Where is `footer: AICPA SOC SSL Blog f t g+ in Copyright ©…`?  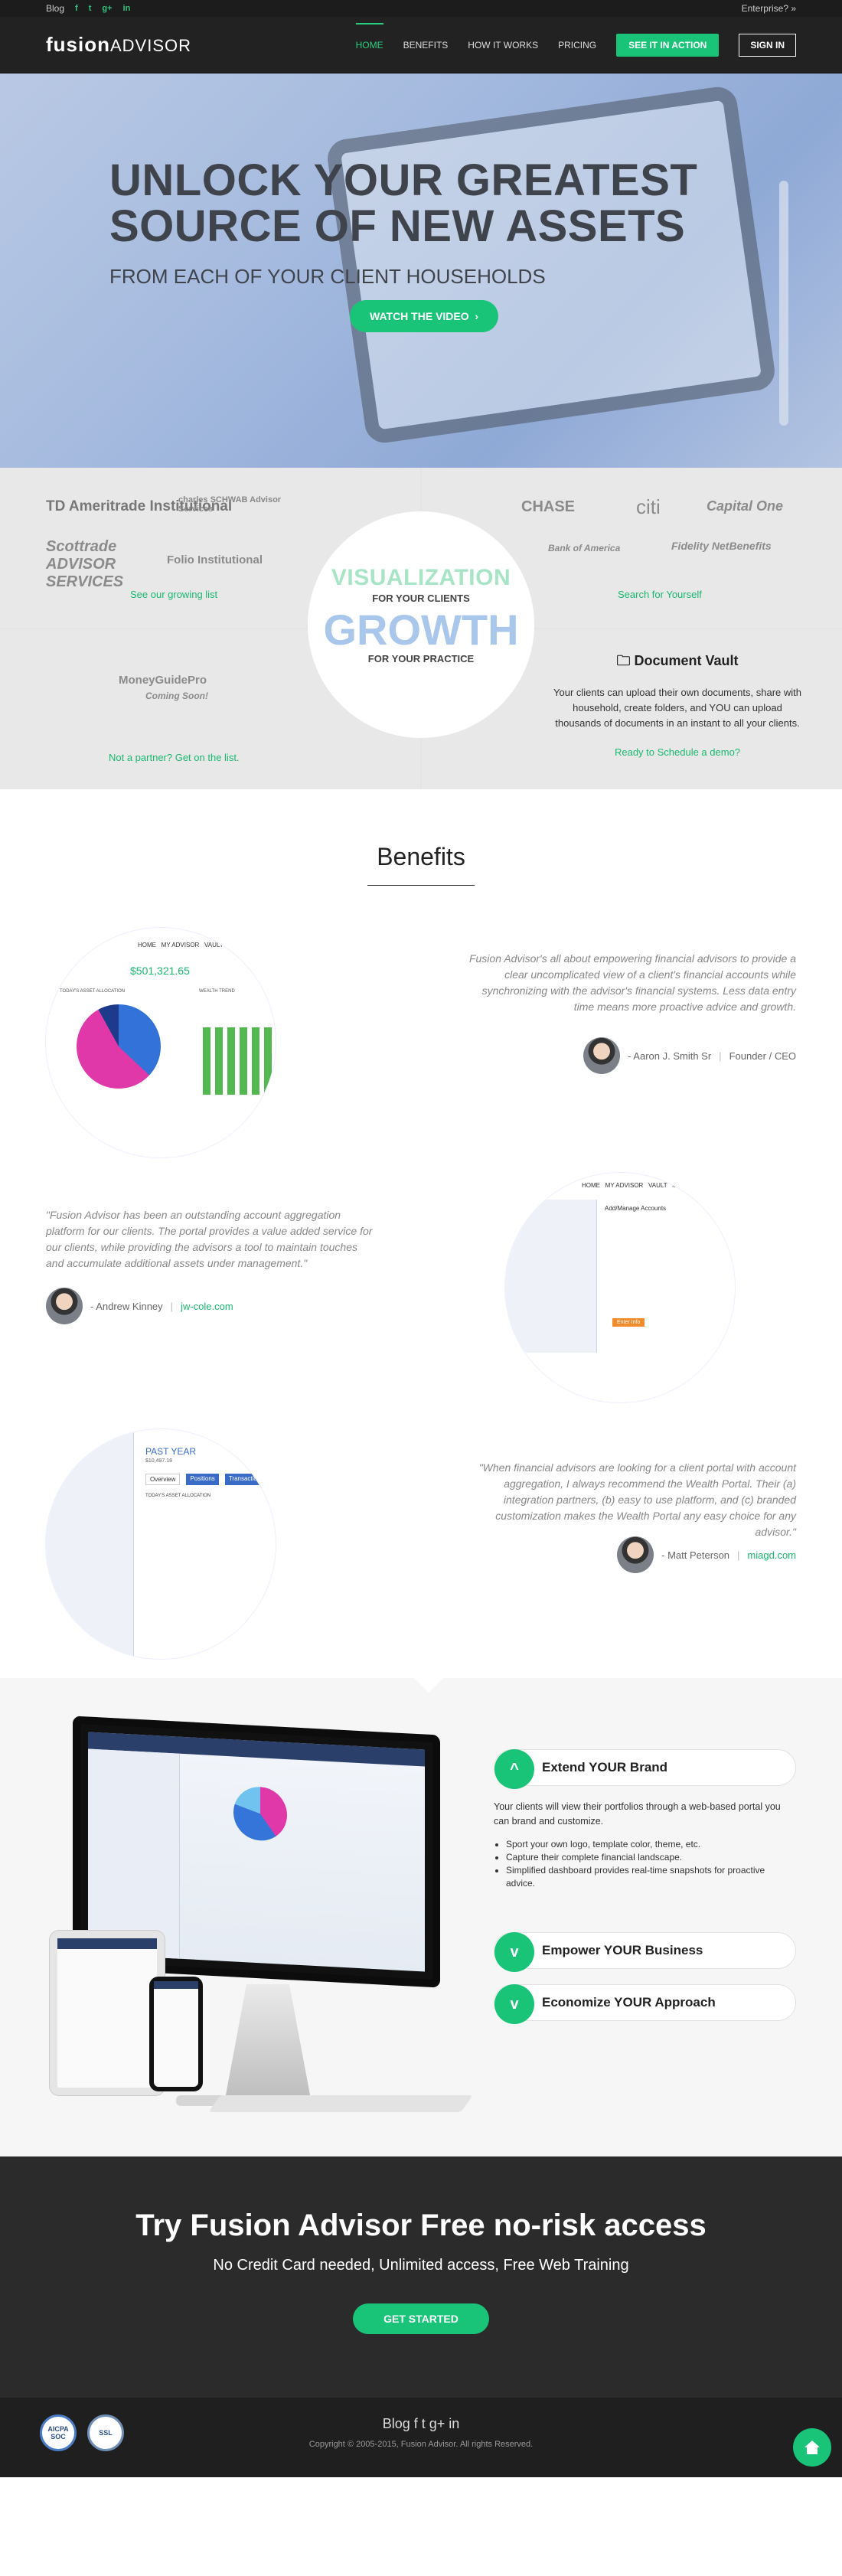
footer: AICPA SOC SSL Blog f t g+ in Copyright ©… is located at coordinates (421, 2437).